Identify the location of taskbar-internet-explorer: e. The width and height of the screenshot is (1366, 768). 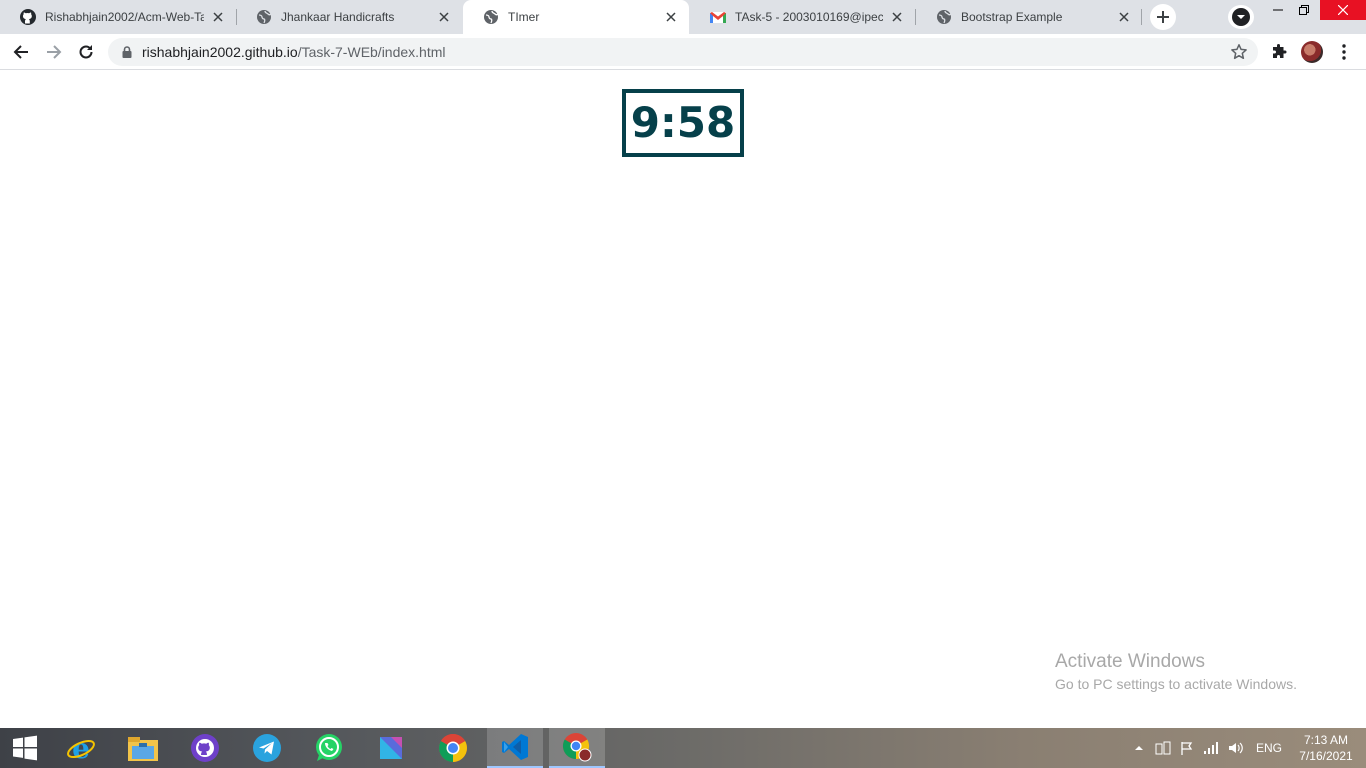
(81, 748).